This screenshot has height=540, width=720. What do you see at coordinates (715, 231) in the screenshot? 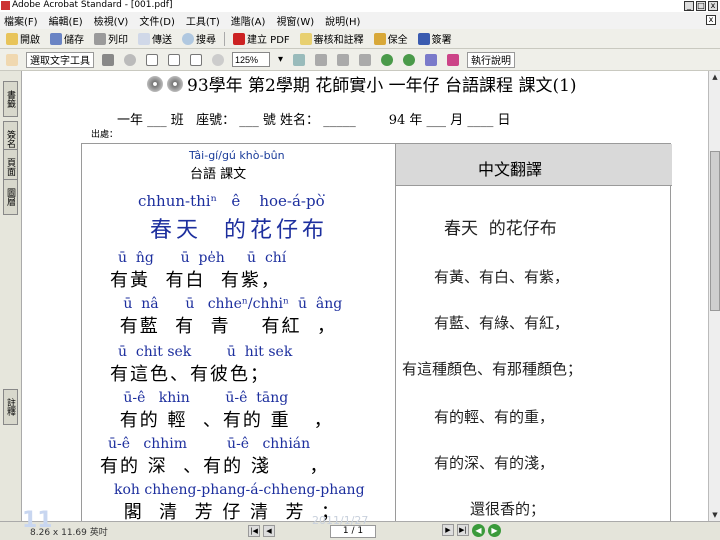
I see `scroll-thumb` at bounding box center [715, 231].